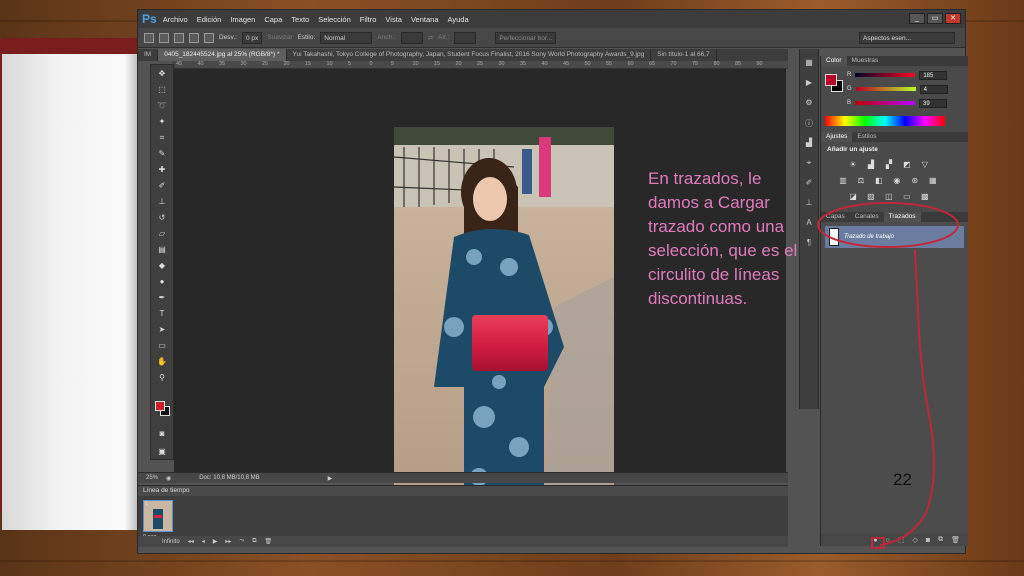 Image resolution: width=1024 pixels, height=576 pixels. Describe the element at coordinates (902, 479) in the screenshot. I see `slide-number: 22` at that location.